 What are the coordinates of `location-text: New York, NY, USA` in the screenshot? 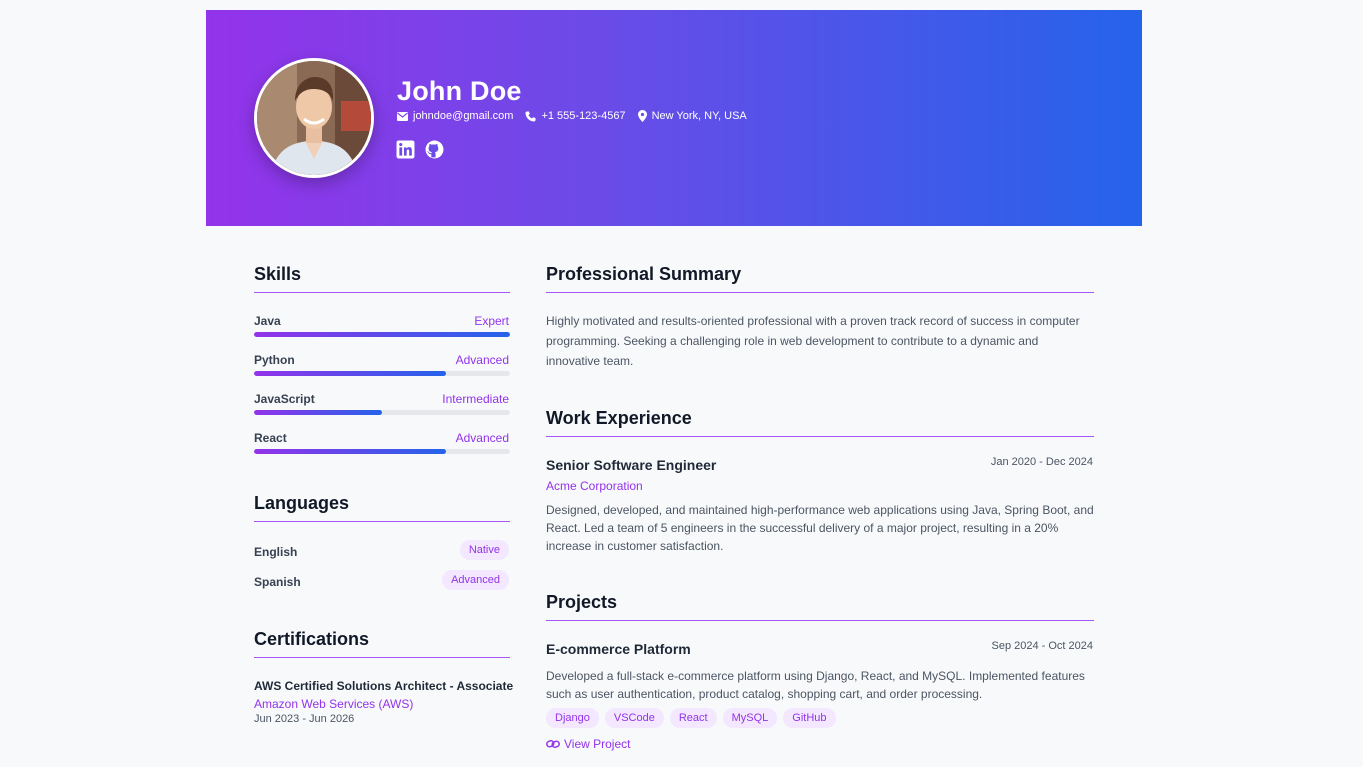 It's located at (699, 116).